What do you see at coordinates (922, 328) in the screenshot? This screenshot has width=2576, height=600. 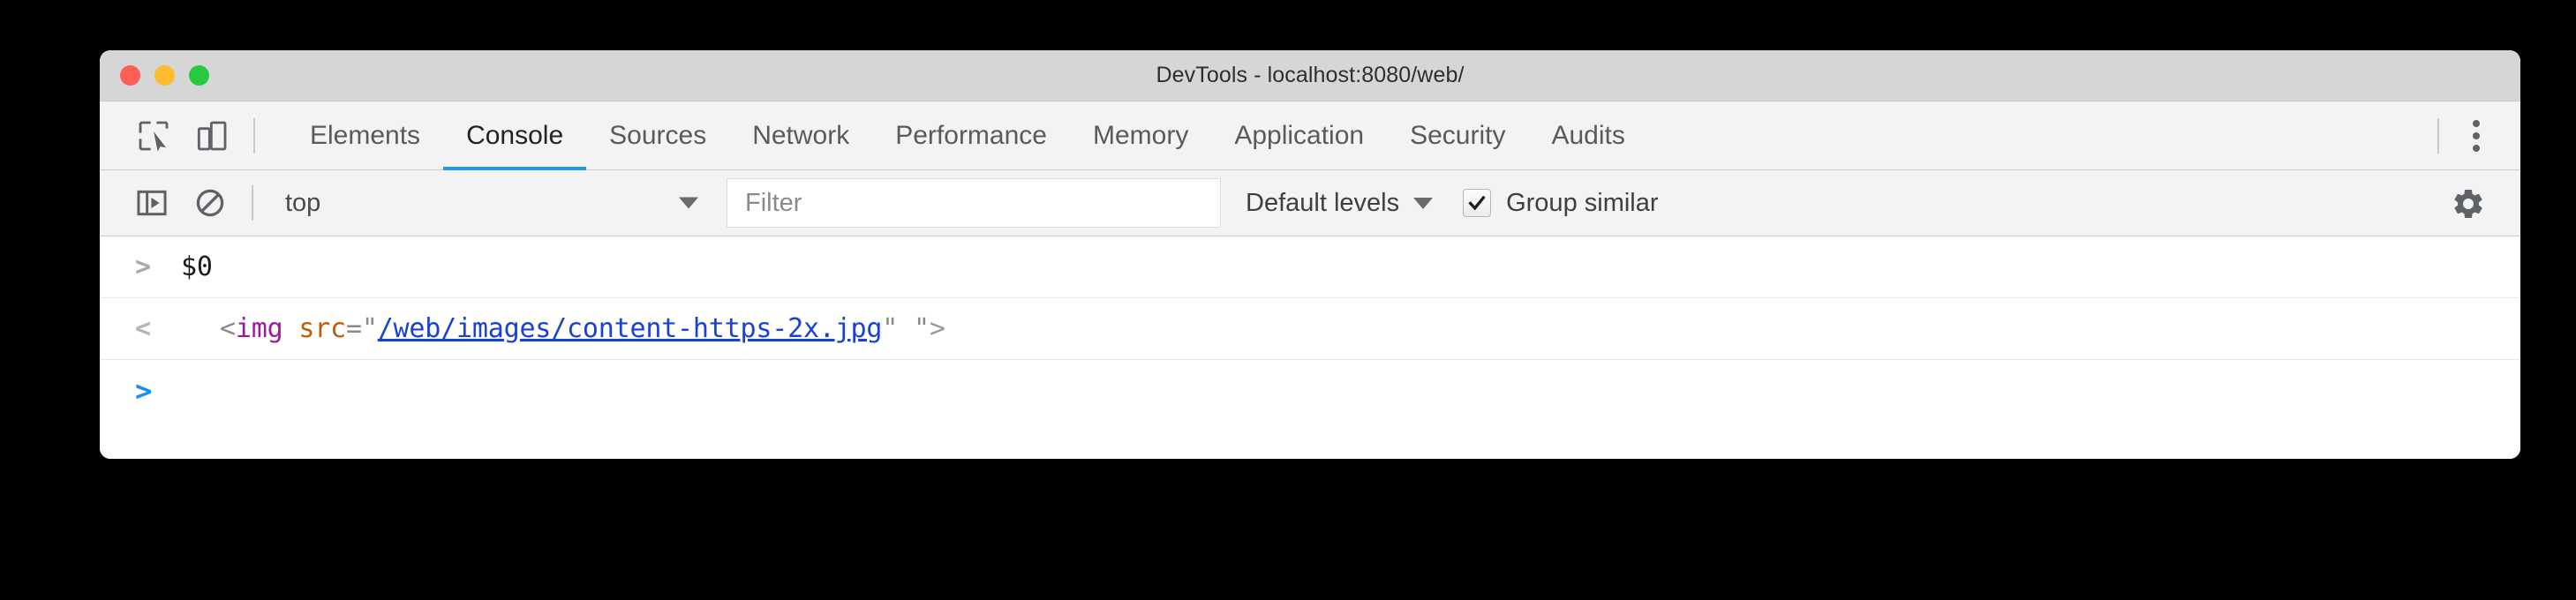 I see `html-quote-extra: "` at bounding box center [922, 328].